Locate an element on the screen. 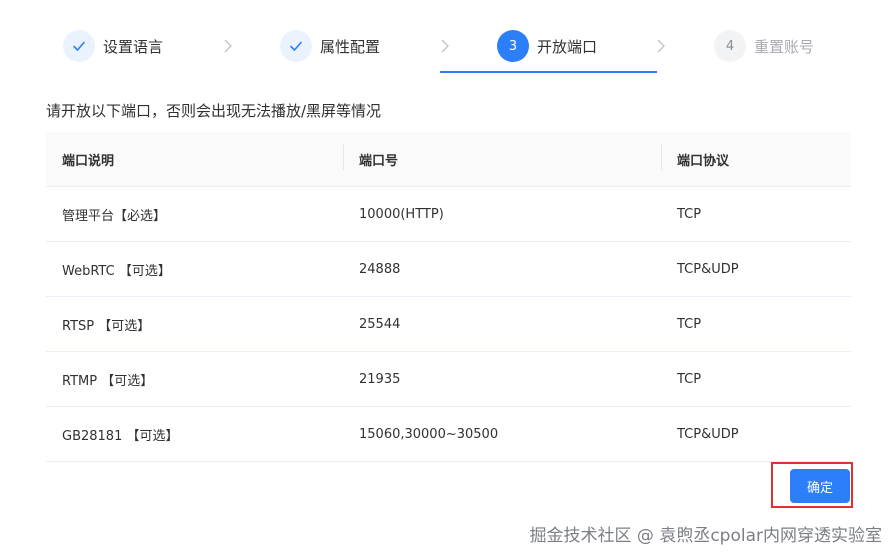 The height and width of the screenshot is (558, 896). step-open-ports: 3 开放端口 is located at coordinates (547, 46).